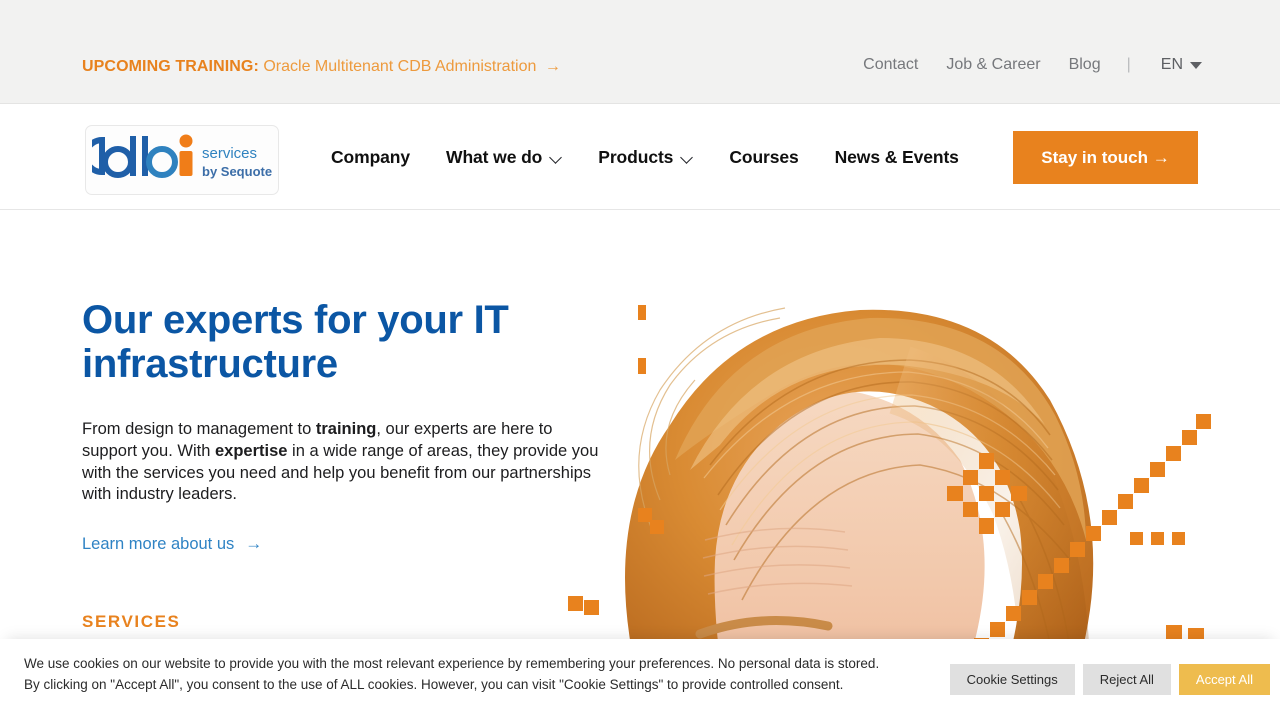  What do you see at coordinates (636, 156) in the screenshot?
I see `nav-item-label: Products` at bounding box center [636, 156].